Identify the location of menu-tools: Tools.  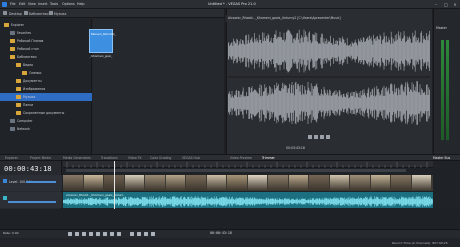
(54, 4).